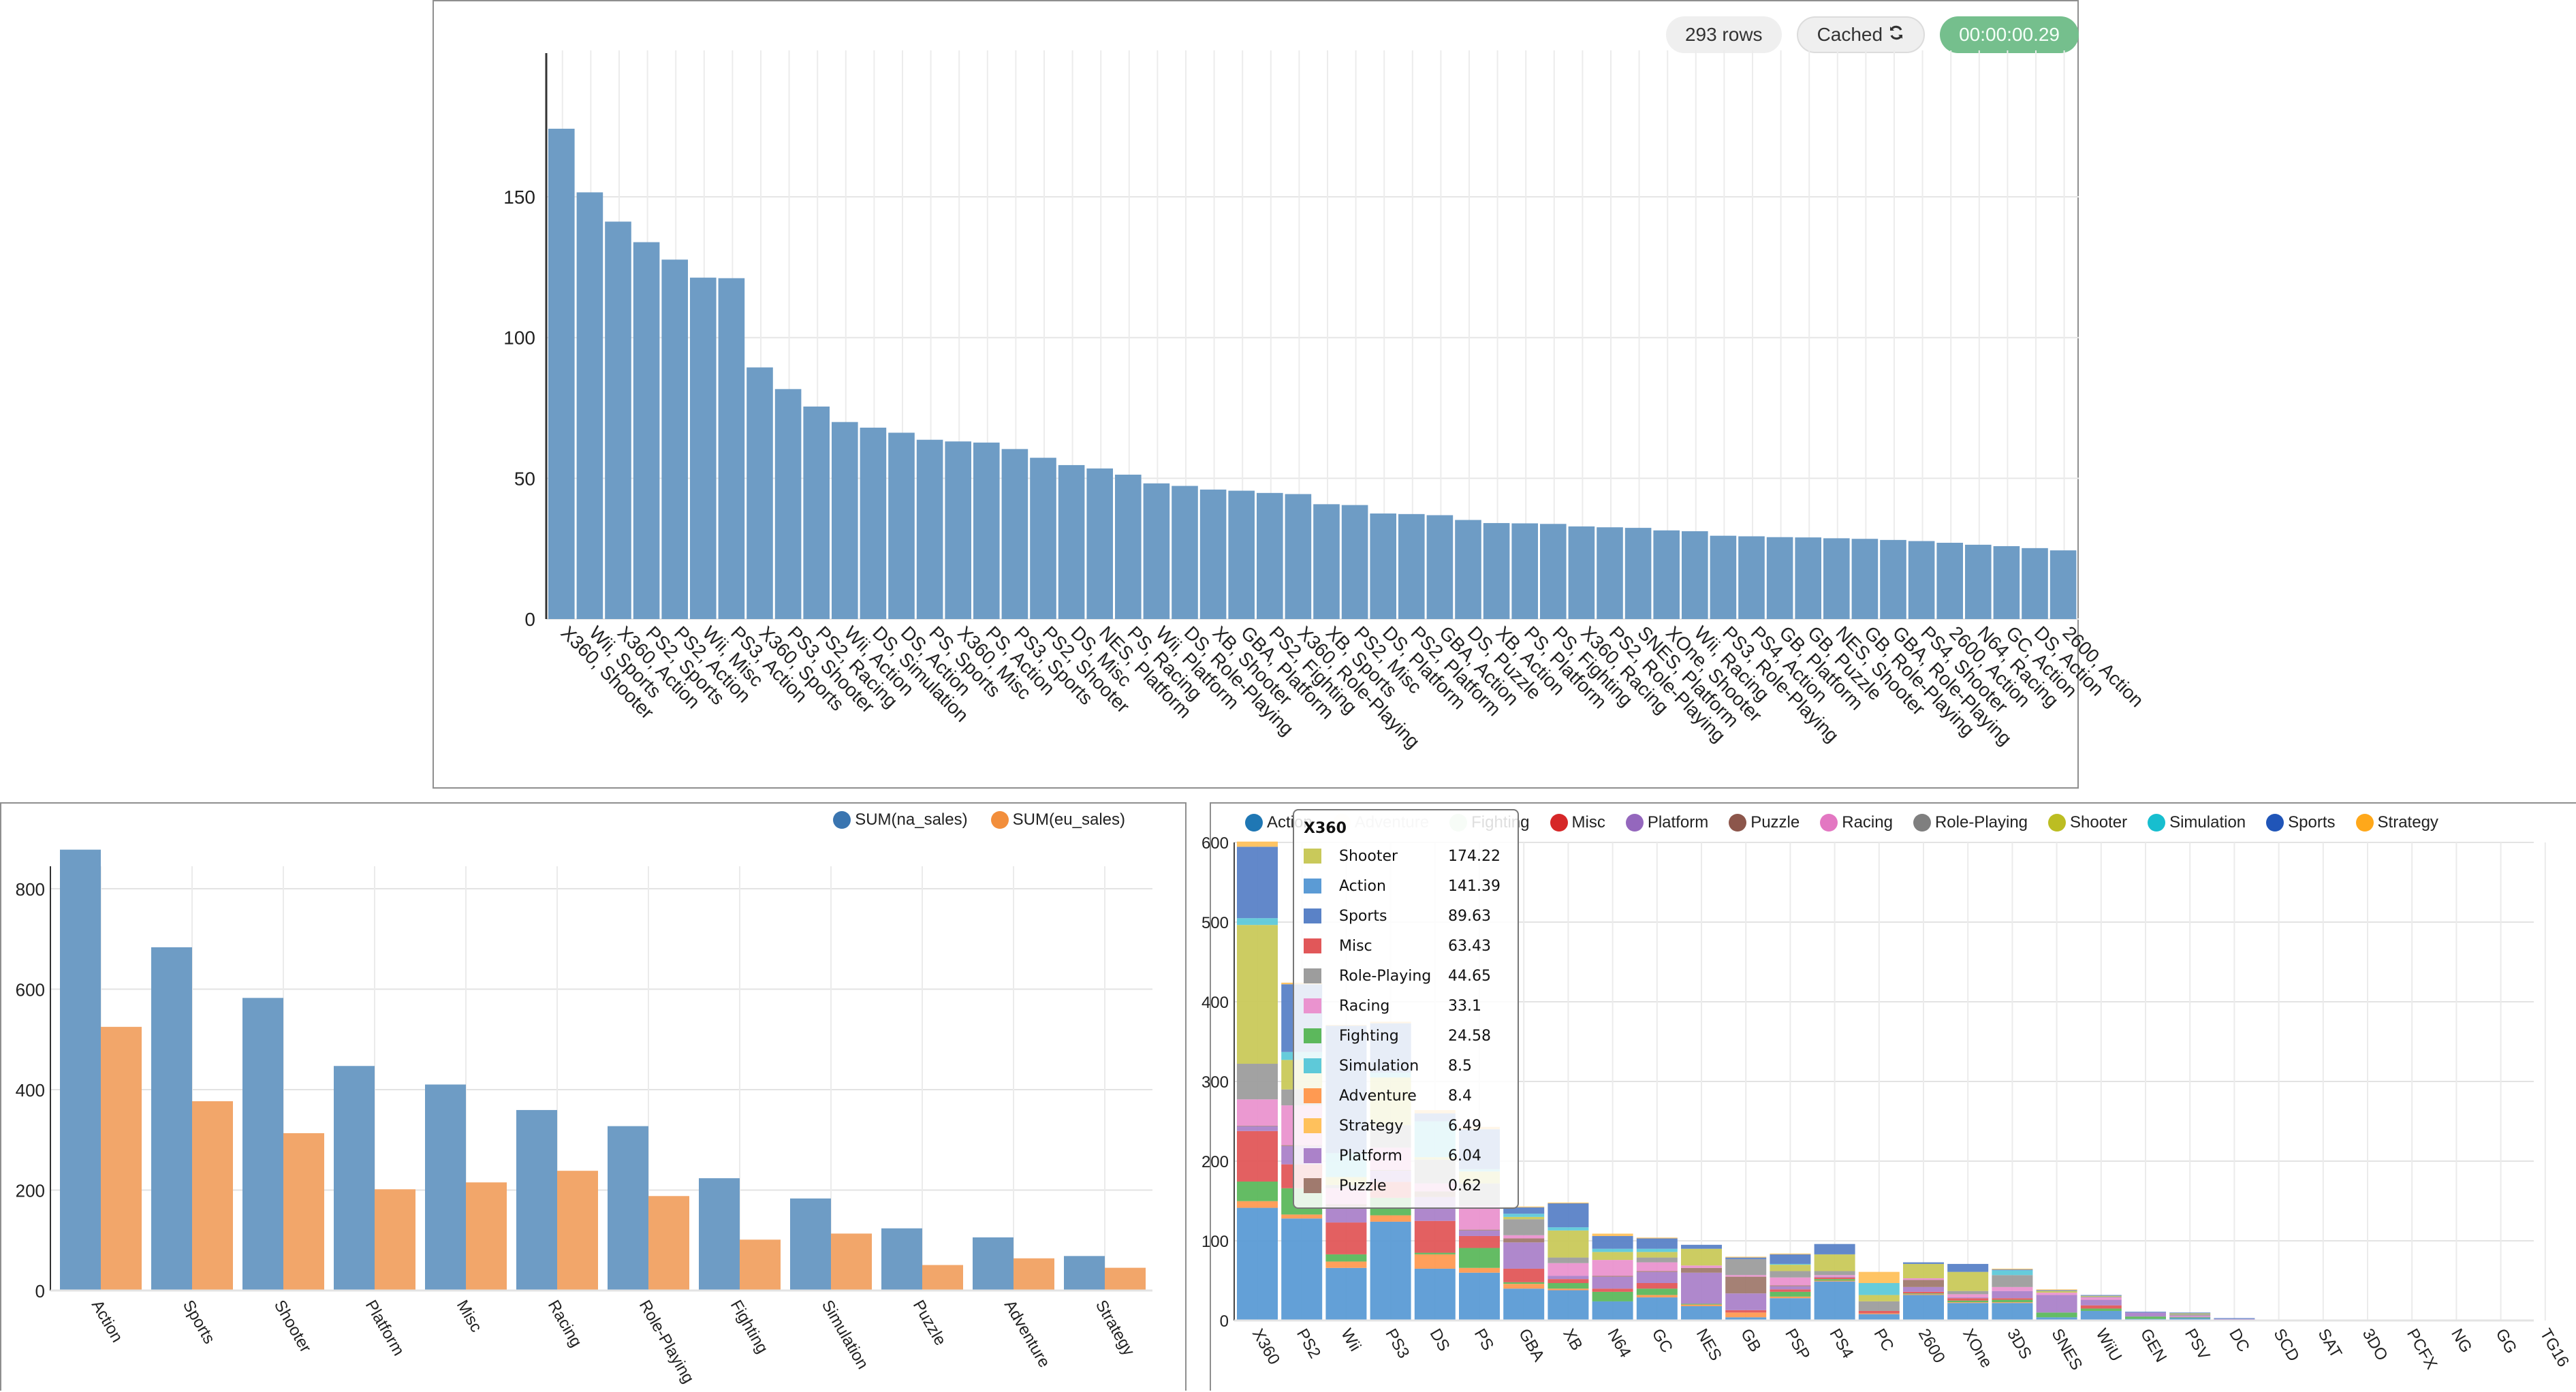 This screenshot has height=1392, width=2576. What do you see at coordinates (1464, 1156) in the screenshot?
I see `tooltip-value: 6.04` at bounding box center [1464, 1156].